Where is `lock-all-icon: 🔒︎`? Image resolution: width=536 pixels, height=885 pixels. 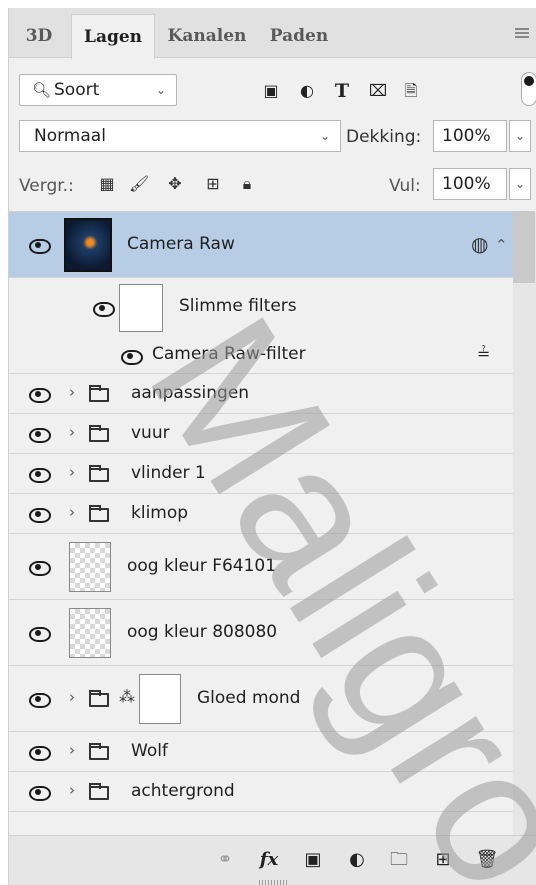 lock-all-icon: 🔒︎ is located at coordinates (247, 184).